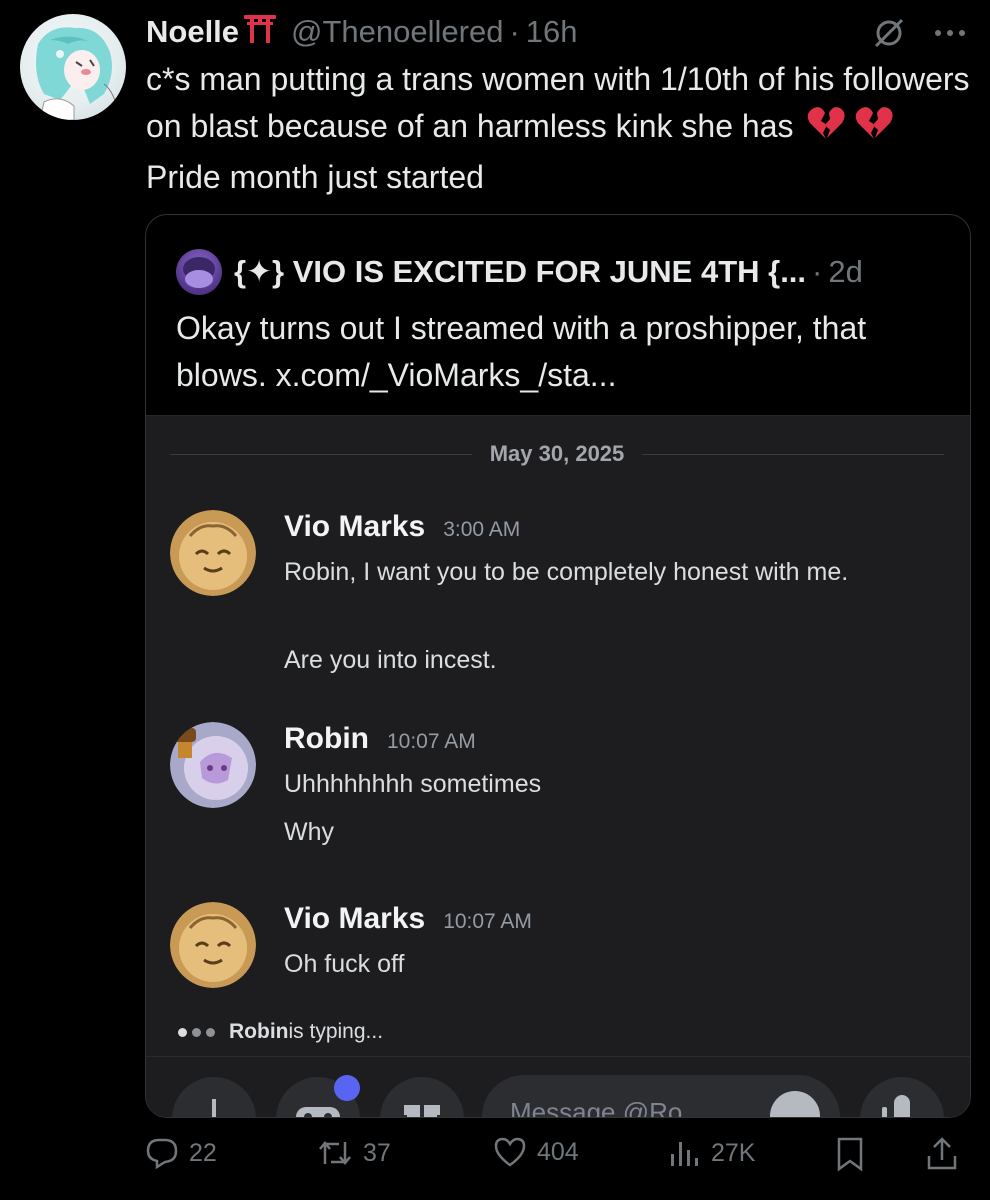 This screenshot has height=1200, width=990. I want to click on grok-icon, so click(889, 35).